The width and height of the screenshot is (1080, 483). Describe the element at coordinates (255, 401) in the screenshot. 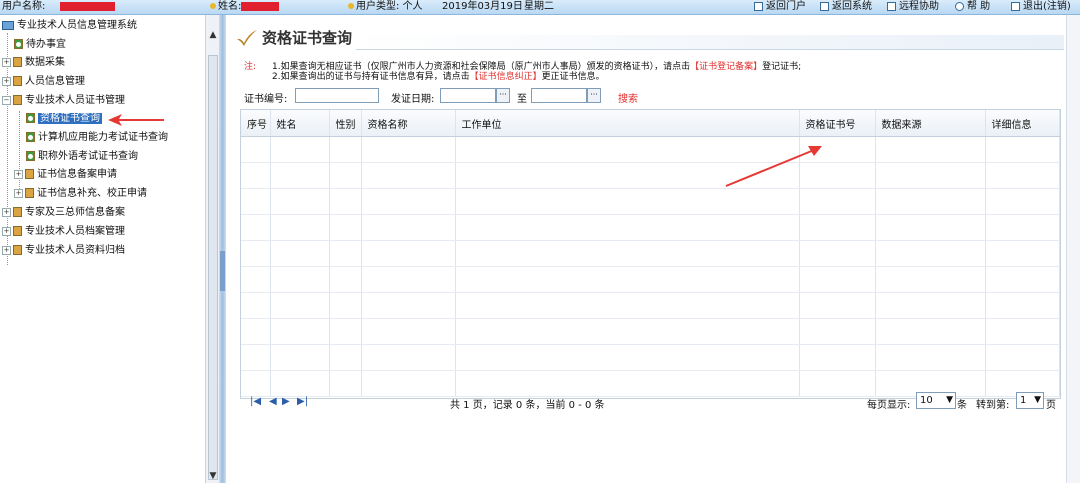

I see `first-page-icon: |◀` at that location.